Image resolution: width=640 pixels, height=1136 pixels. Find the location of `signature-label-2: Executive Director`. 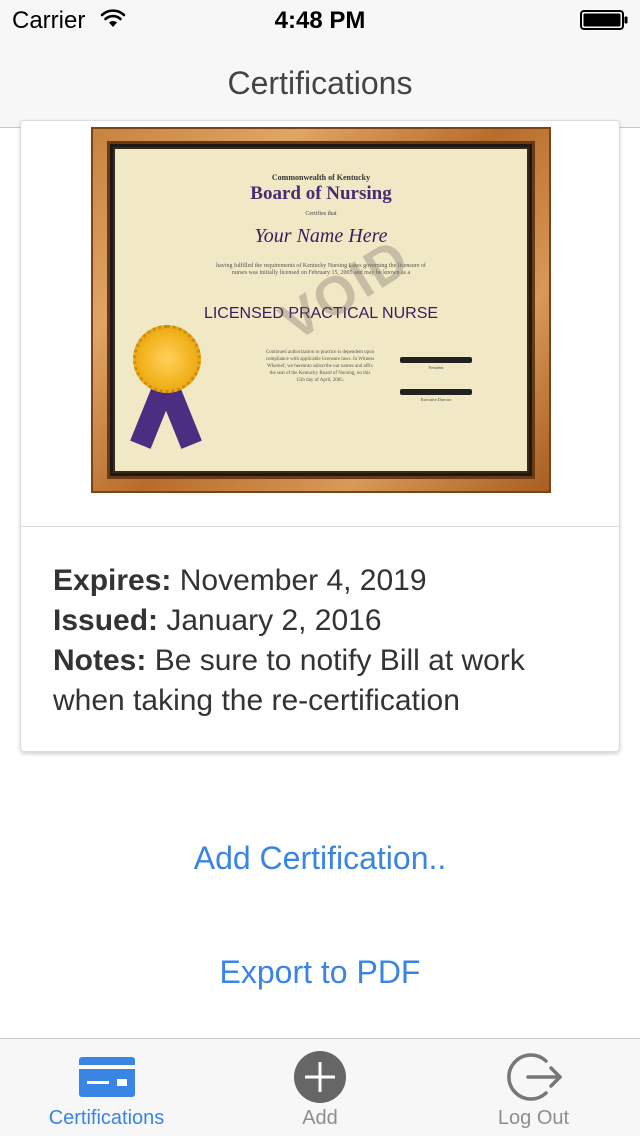

signature-label-2: Executive Director is located at coordinates (436, 399).